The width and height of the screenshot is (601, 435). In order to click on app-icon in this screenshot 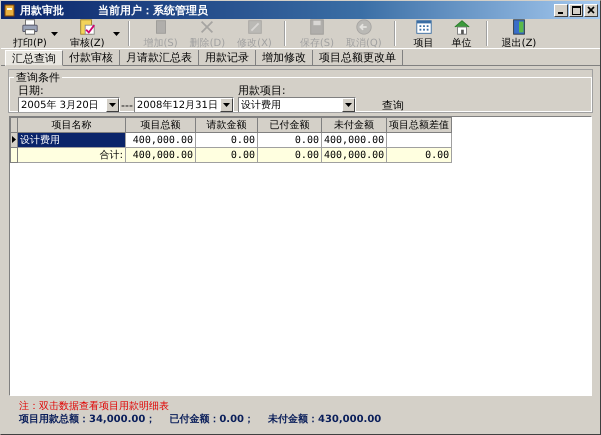, I will do `click(9, 10)`.